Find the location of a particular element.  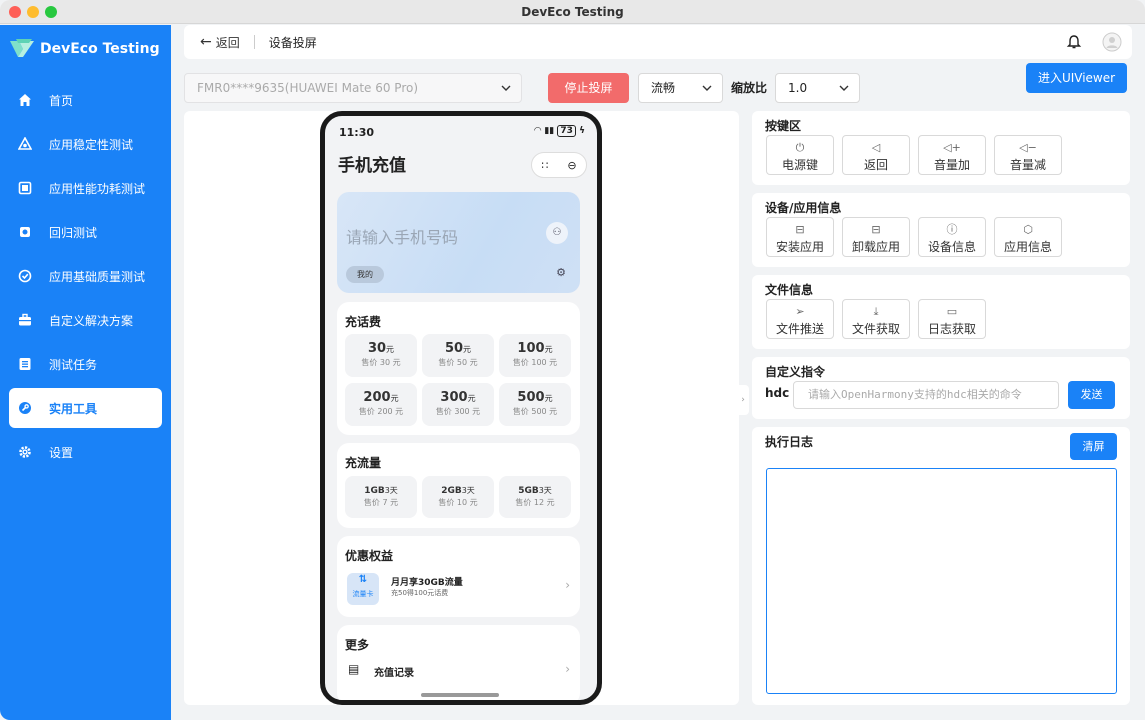

option-price: 售价 100 元 is located at coordinates (535, 362).